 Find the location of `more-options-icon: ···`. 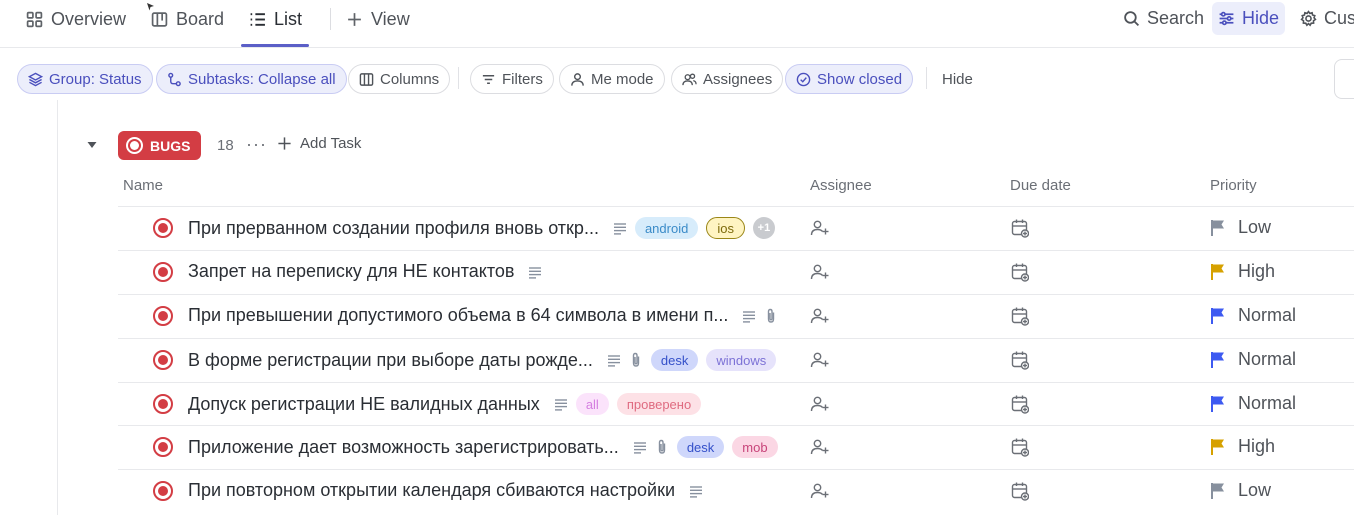

more-options-icon: ··· is located at coordinates (256, 144).